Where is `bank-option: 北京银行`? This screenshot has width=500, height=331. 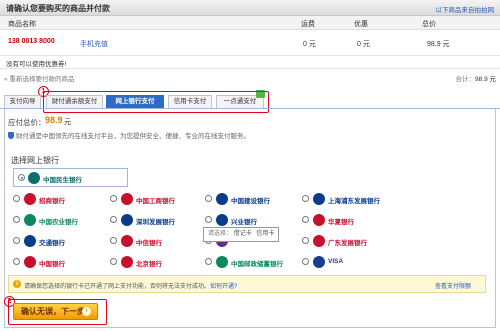 bank-option: 北京银行 is located at coordinates (151, 262).